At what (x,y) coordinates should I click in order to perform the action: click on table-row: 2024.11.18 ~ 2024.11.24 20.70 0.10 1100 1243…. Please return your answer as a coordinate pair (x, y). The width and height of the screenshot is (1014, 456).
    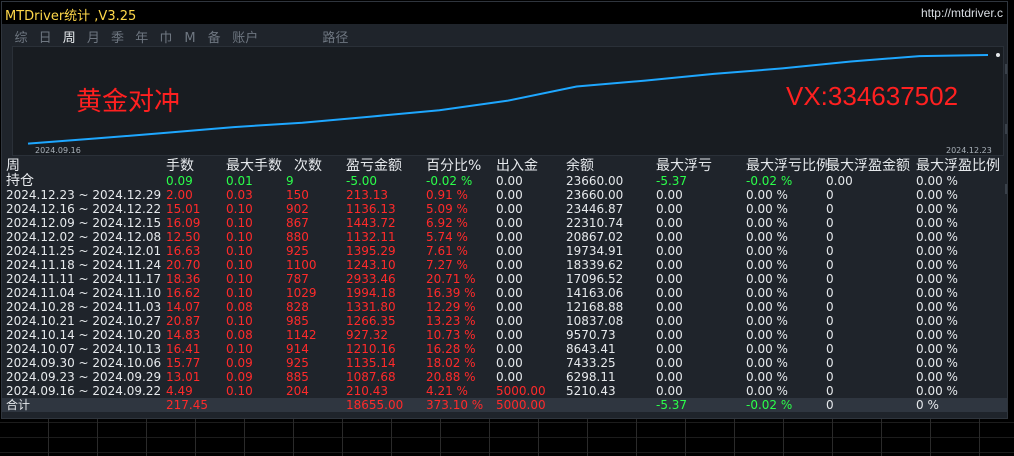
    Looking at the image, I should click on (504, 265).